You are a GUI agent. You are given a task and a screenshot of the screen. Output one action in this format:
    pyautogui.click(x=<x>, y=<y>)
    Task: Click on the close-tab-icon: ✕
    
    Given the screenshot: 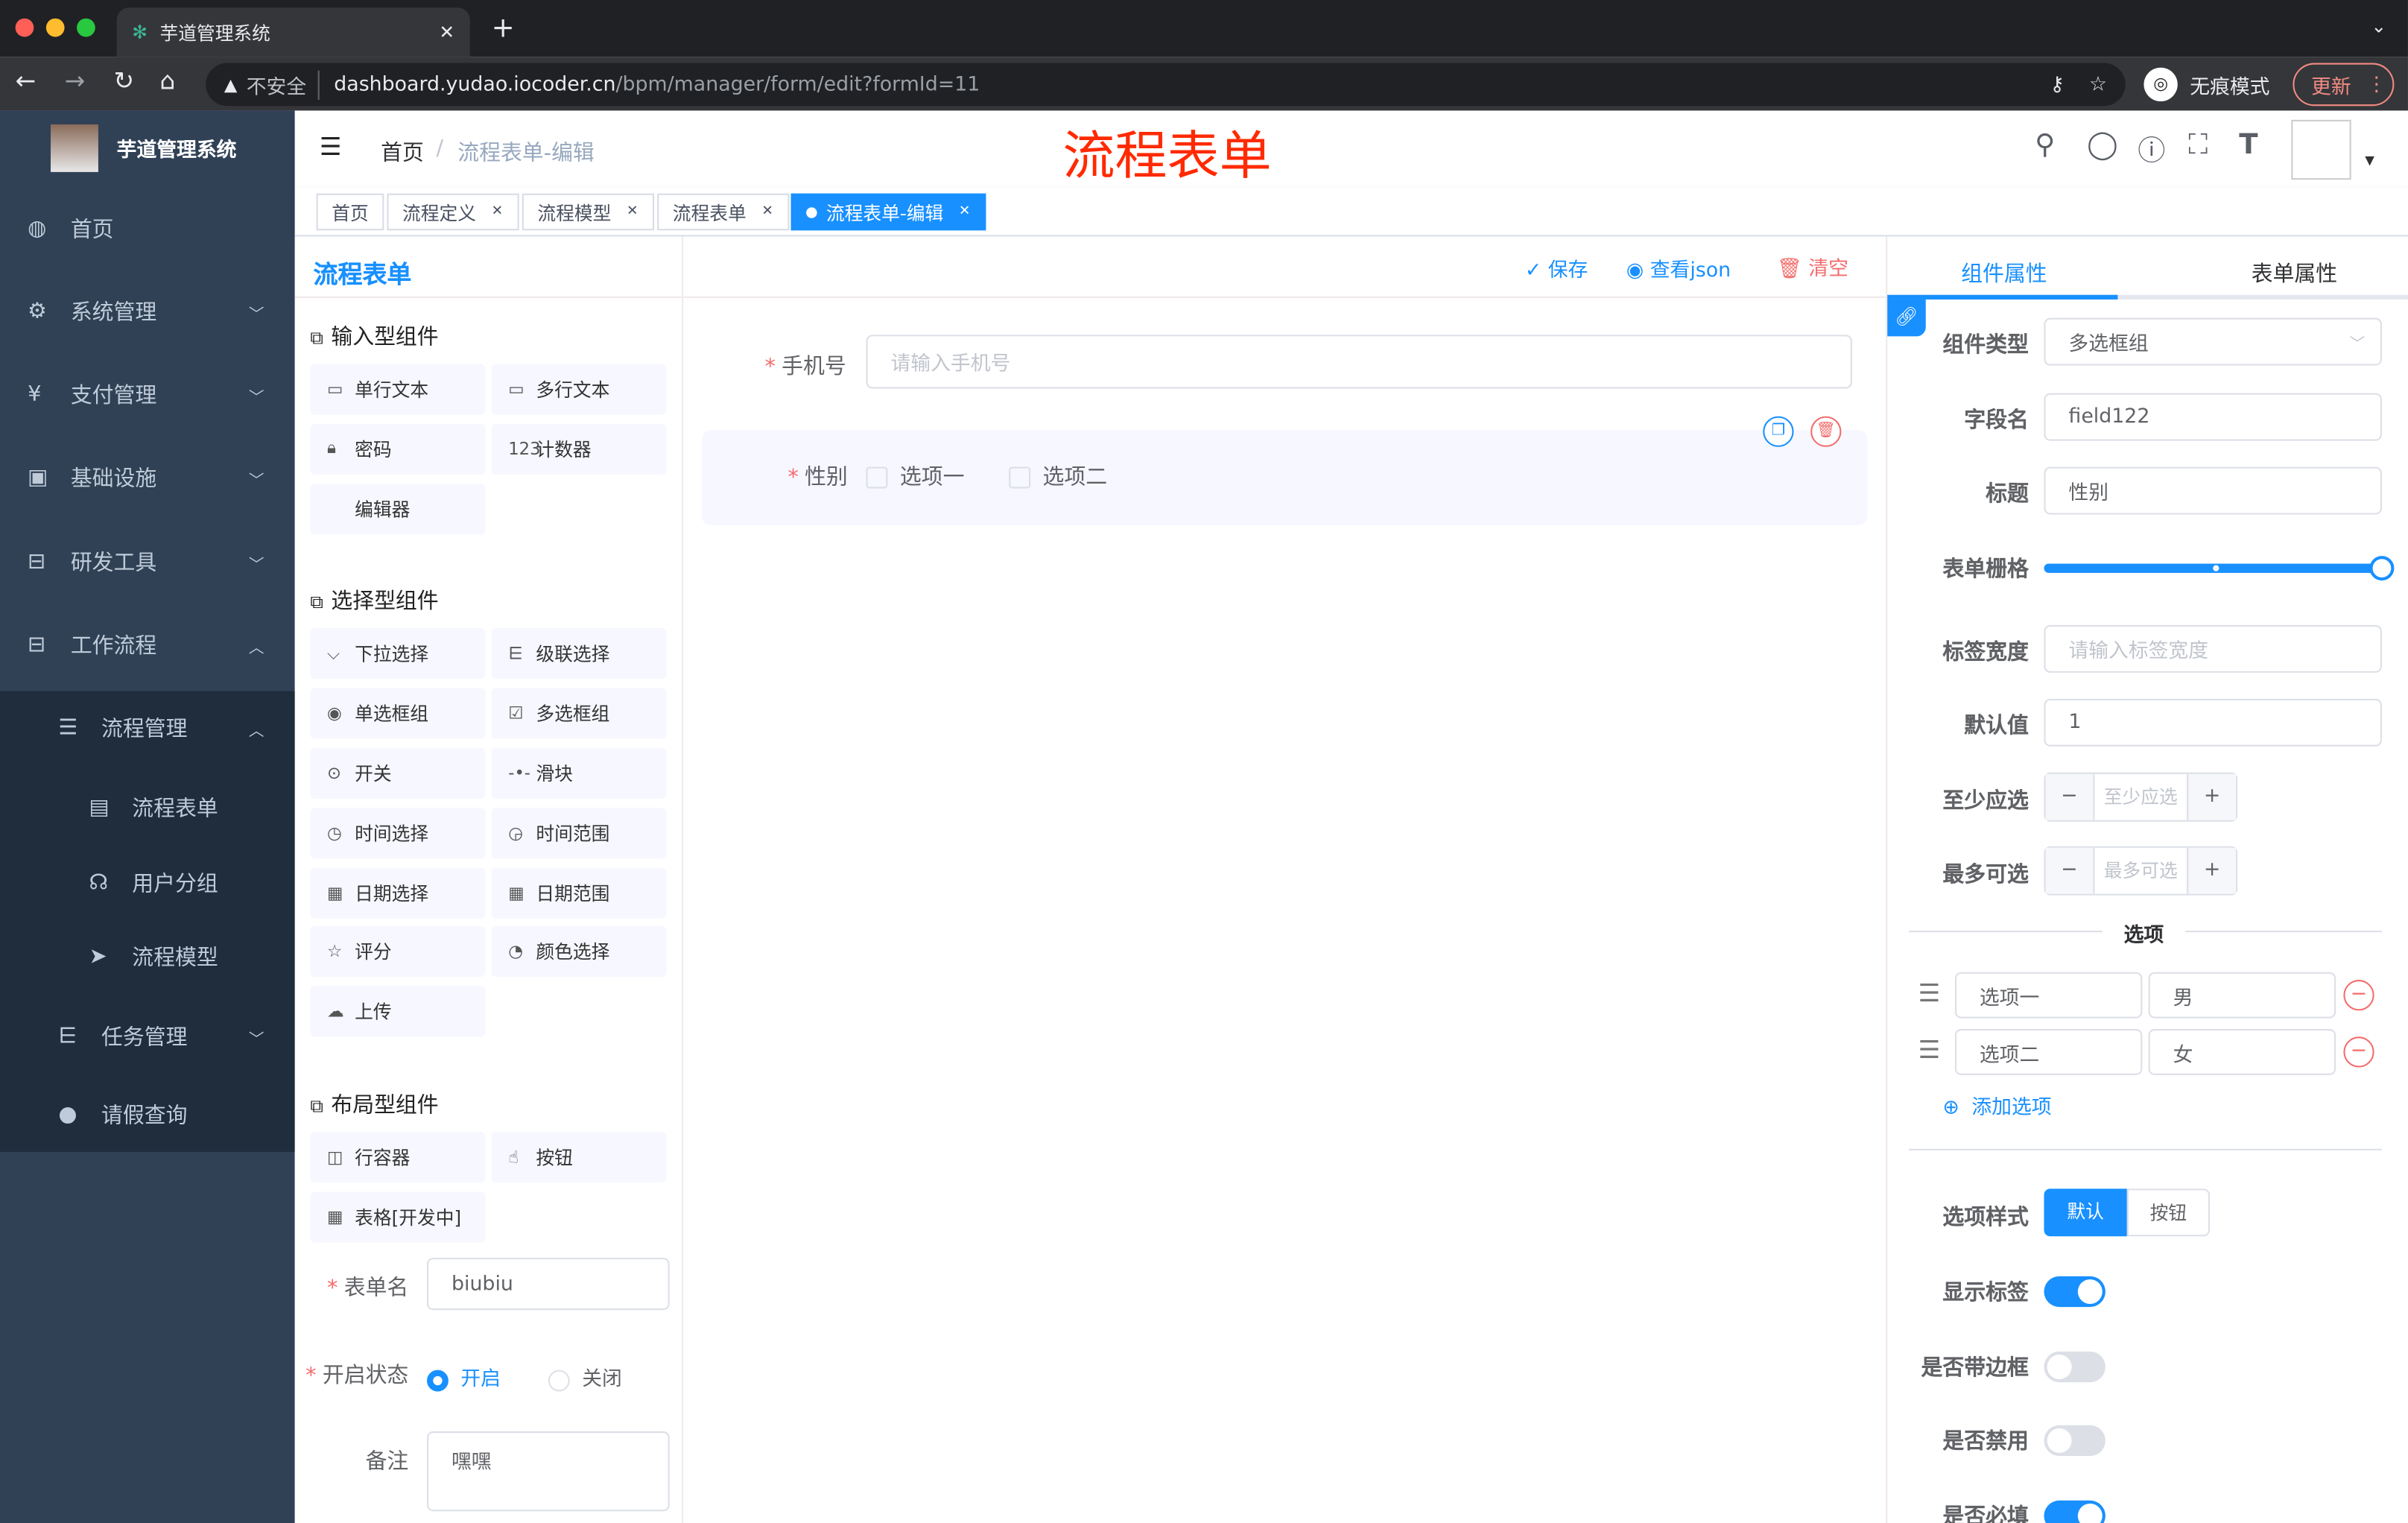 What is the action you would take?
    pyautogui.click(x=446, y=33)
    